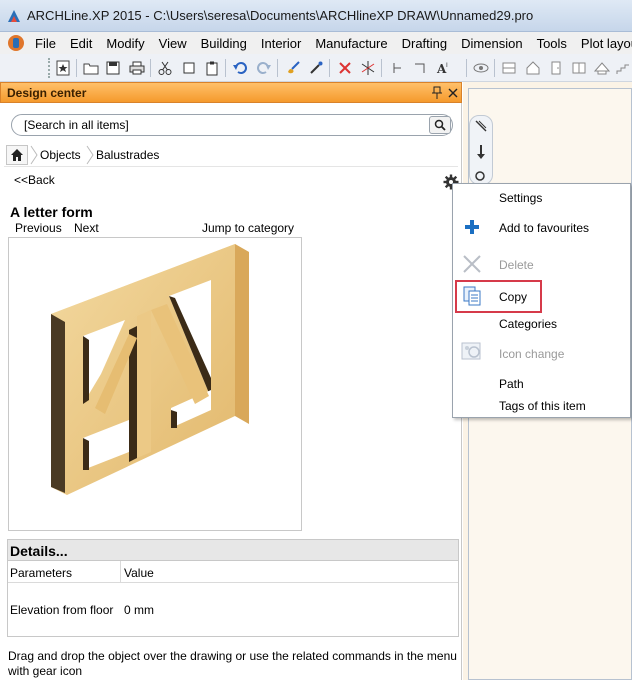 The image size is (632, 680). What do you see at coordinates (51, 212) in the screenshot?
I see `item-title: A letter form` at bounding box center [51, 212].